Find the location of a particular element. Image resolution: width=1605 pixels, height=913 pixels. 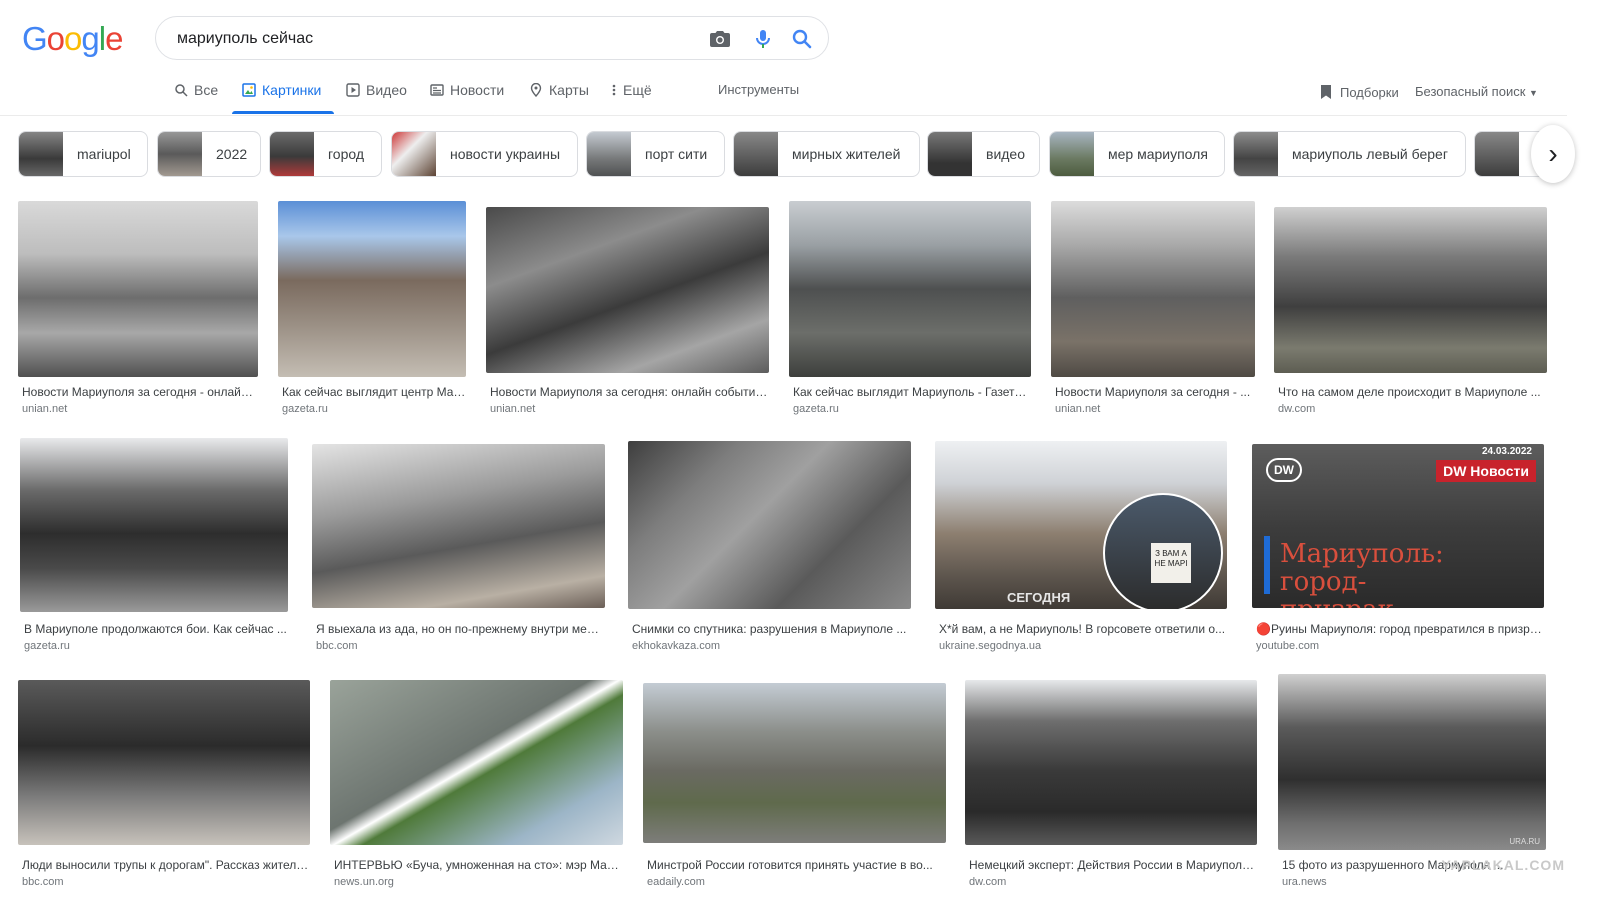

chips-next-button: › is located at coordinates (1553, 154).